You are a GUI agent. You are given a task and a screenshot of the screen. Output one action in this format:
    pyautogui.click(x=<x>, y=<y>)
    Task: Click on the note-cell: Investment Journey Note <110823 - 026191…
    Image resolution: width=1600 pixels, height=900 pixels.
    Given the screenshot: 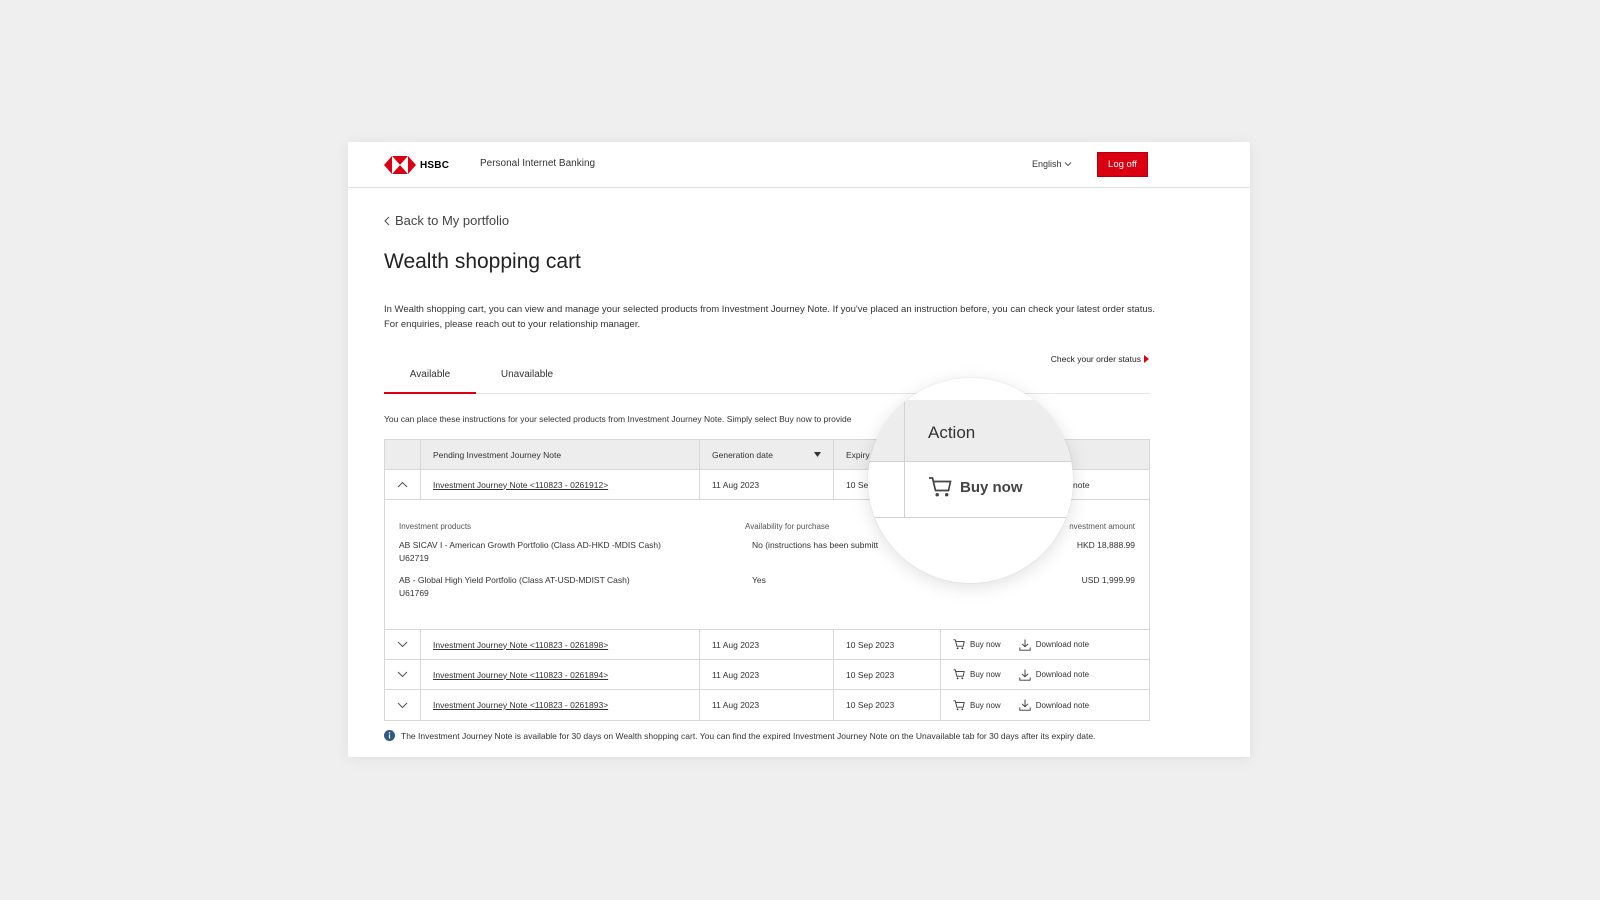 What is the action you would take?
    pyautogui.click(x=559, y=484)
    